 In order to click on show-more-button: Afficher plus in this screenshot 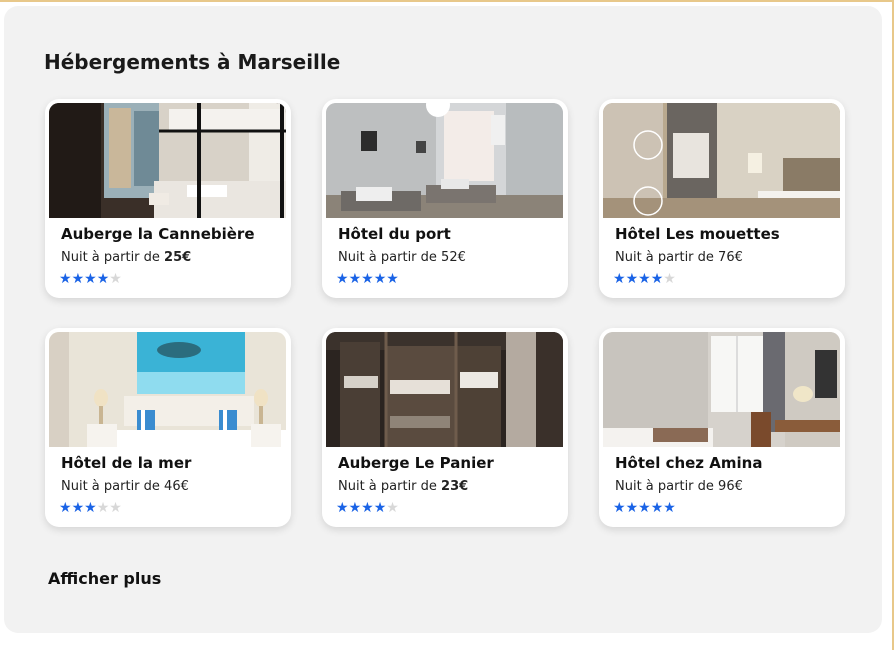, I will do `click(104, 578)`.